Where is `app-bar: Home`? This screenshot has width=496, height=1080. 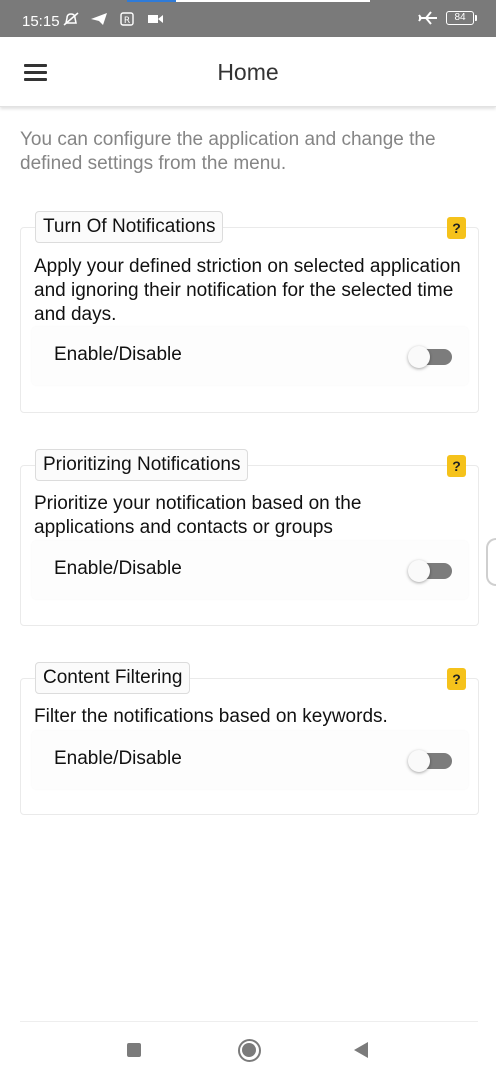
app-bar: Home is located at coordinates (248, 72).